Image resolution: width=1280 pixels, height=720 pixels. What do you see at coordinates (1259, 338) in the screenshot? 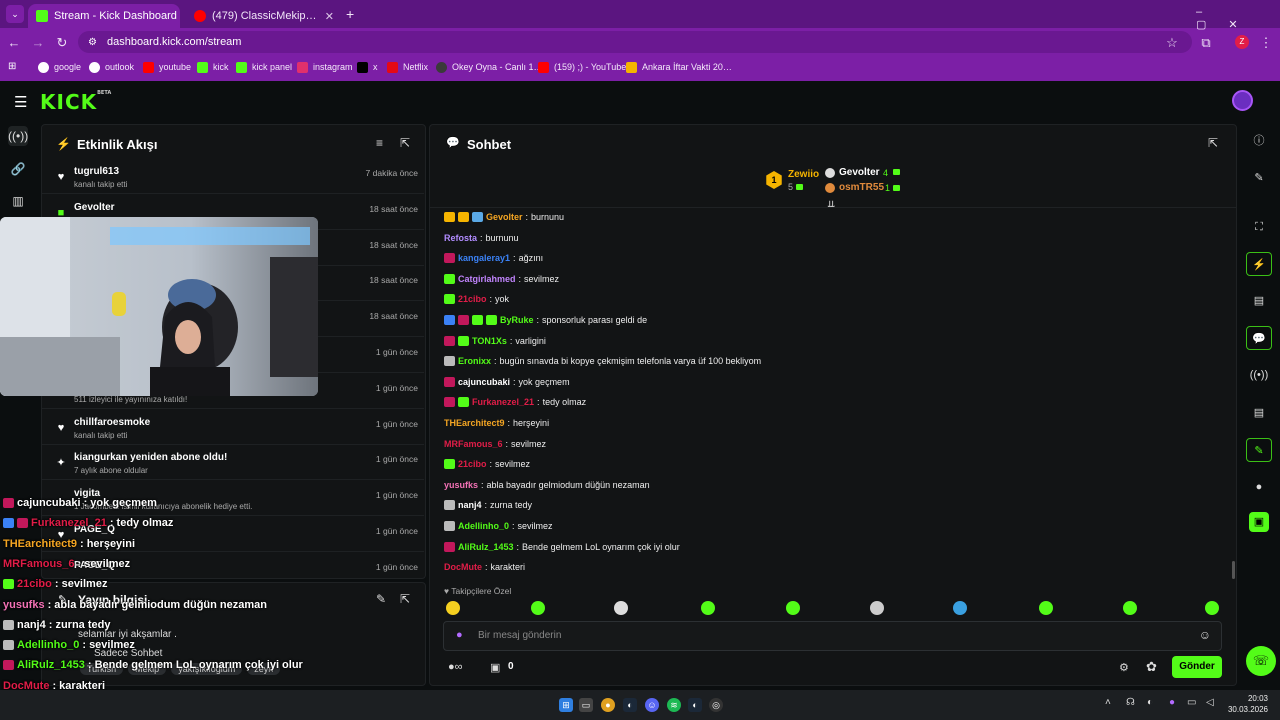
I see `chat-toggle-icon: 💬` at bounding box center [1259, 338].